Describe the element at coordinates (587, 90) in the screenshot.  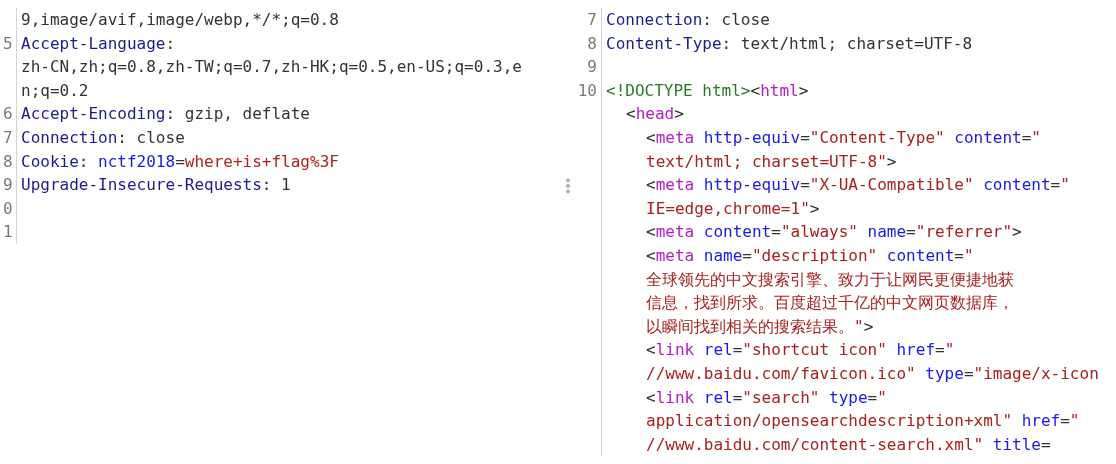
I see `line-number: 10` at that location.